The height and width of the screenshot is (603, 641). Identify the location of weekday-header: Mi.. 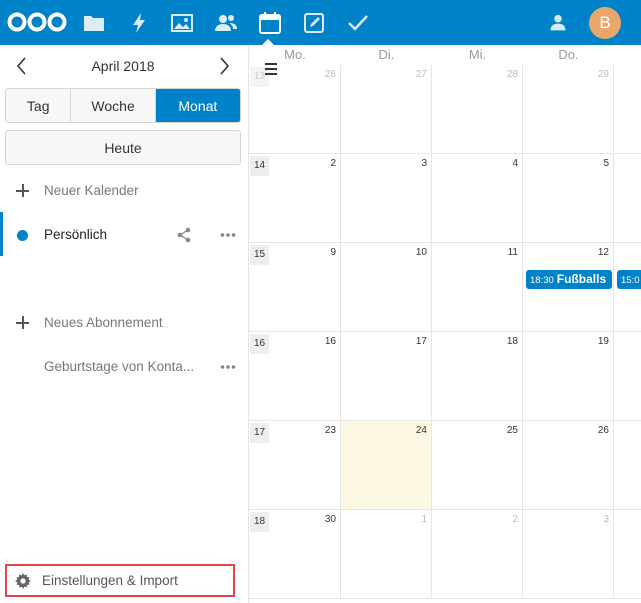
(477, 54).